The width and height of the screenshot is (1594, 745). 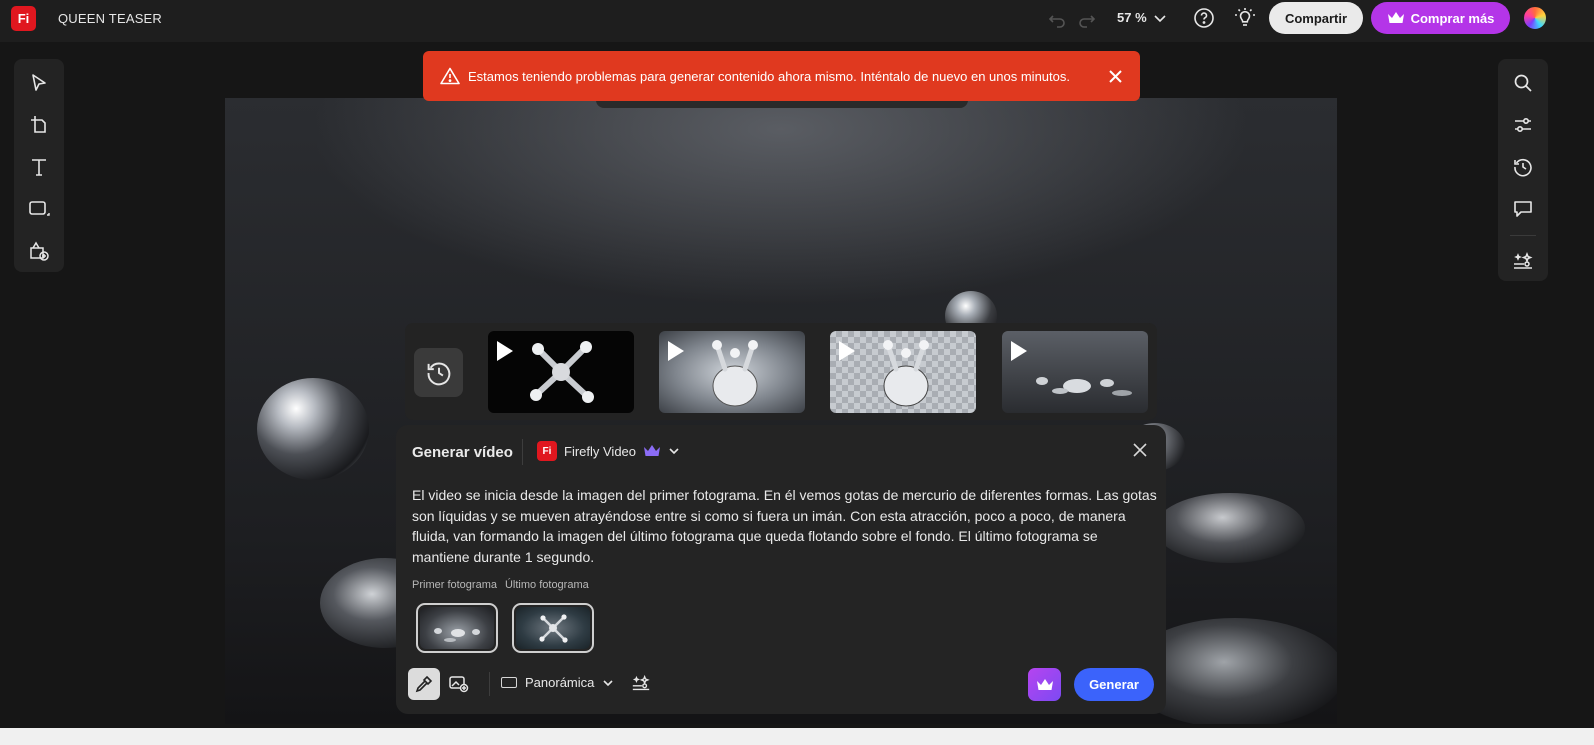 What do you see at coordinates (797, 736) in the screenshot?
I see `window-bottom-edge` at bounding box center [797, 736].